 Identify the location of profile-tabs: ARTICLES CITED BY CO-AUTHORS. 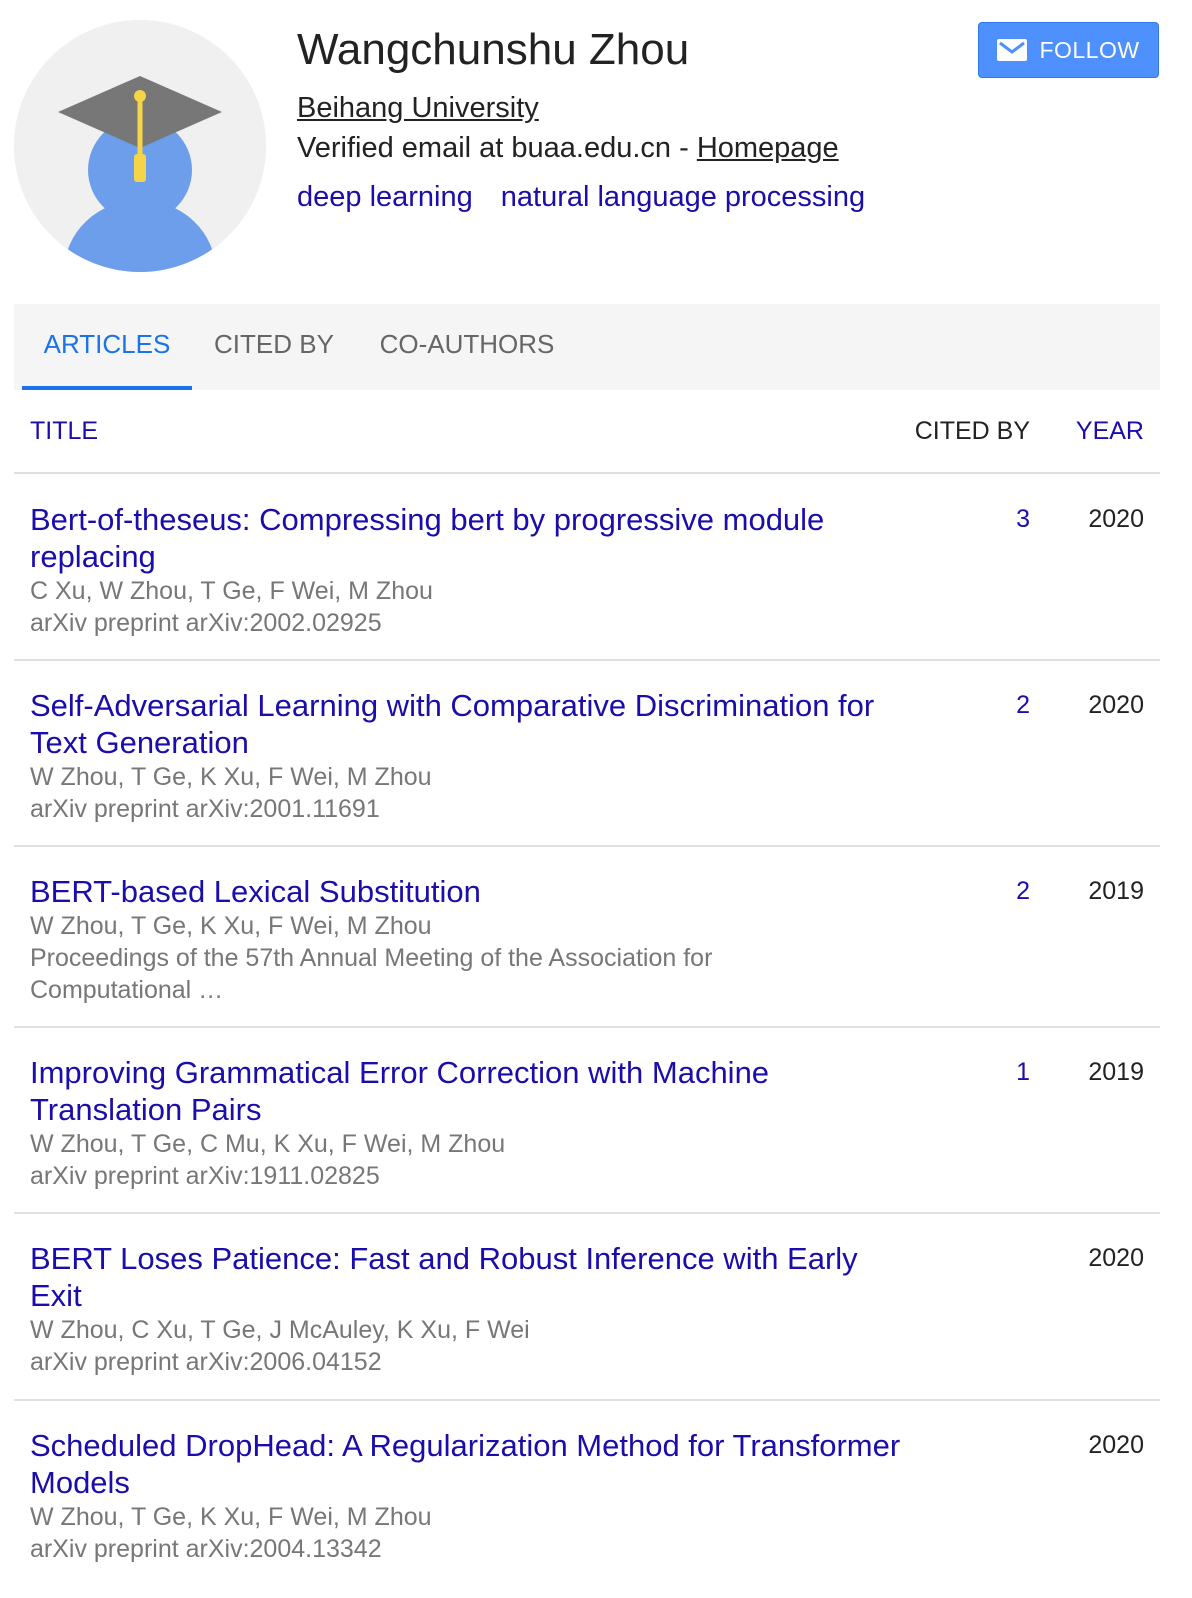
(587, 347).